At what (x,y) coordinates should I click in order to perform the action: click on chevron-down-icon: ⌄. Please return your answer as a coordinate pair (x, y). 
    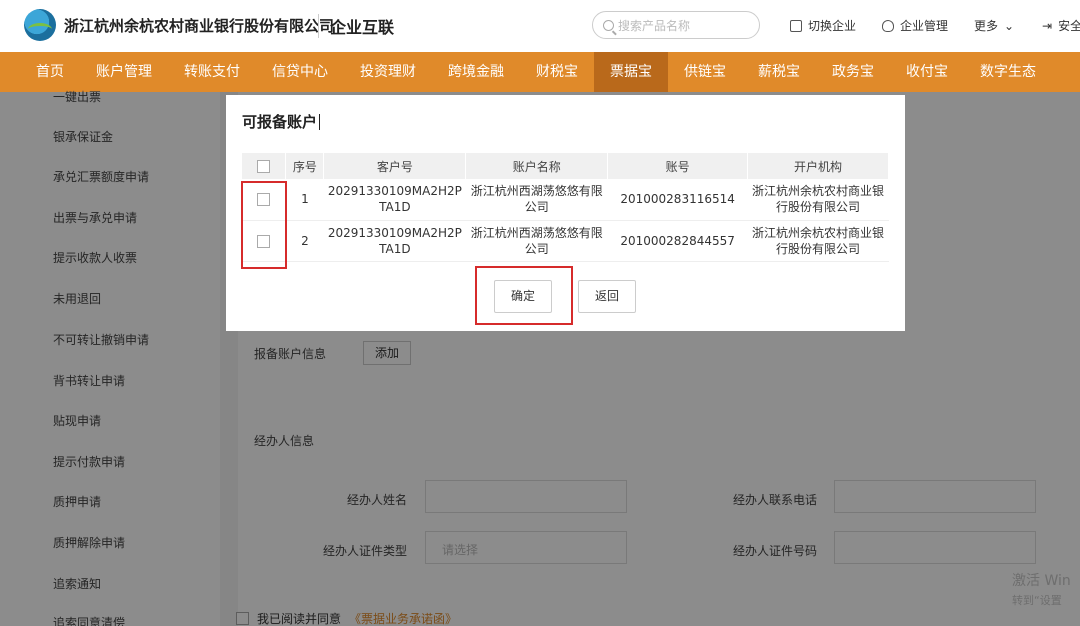
    Looking at the image, I should click on (1009, 25).